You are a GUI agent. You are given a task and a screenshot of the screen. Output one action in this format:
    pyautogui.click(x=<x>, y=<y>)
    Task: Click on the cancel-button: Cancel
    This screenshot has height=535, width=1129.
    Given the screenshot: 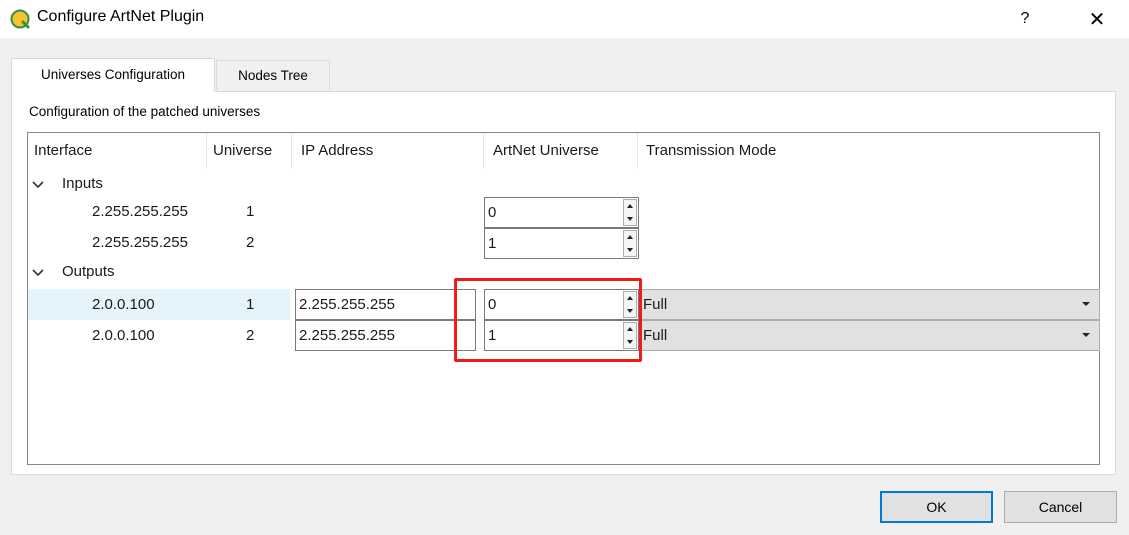 What is the action you would take?
    pyautogui.click(x=1060, y=507)
    